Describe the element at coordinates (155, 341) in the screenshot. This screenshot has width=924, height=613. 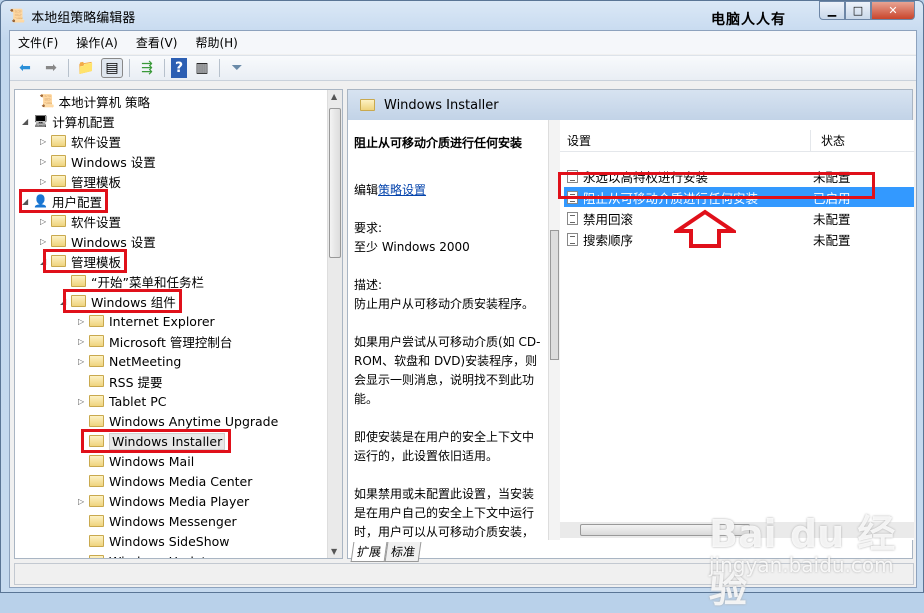
I see `tree-item: ▷ Microsoft 管理控制台` at that location.